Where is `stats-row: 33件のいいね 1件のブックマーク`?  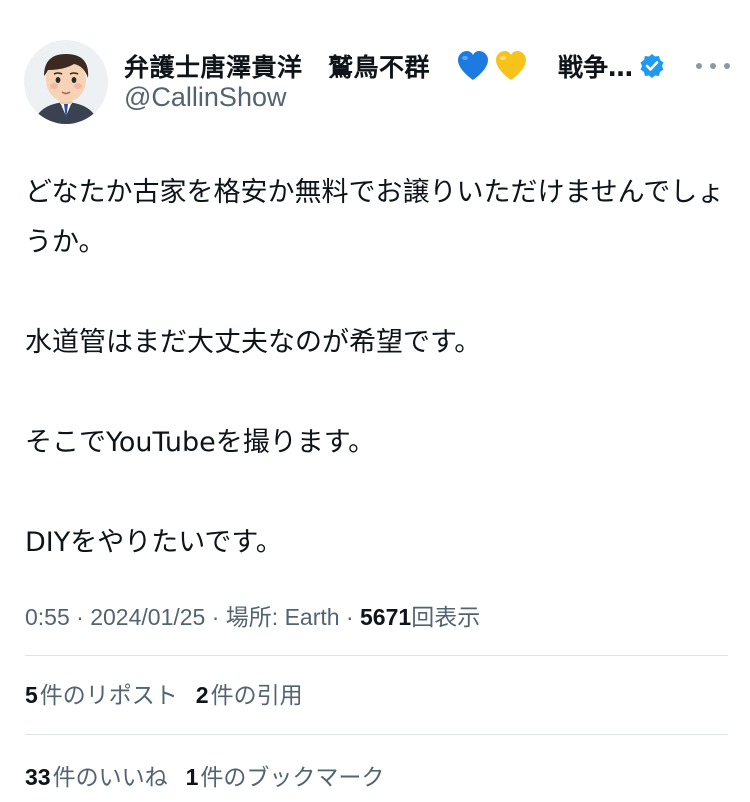 stats-row: 33件のいいね 1件のブックマーク is located at coordinates (204, 775).